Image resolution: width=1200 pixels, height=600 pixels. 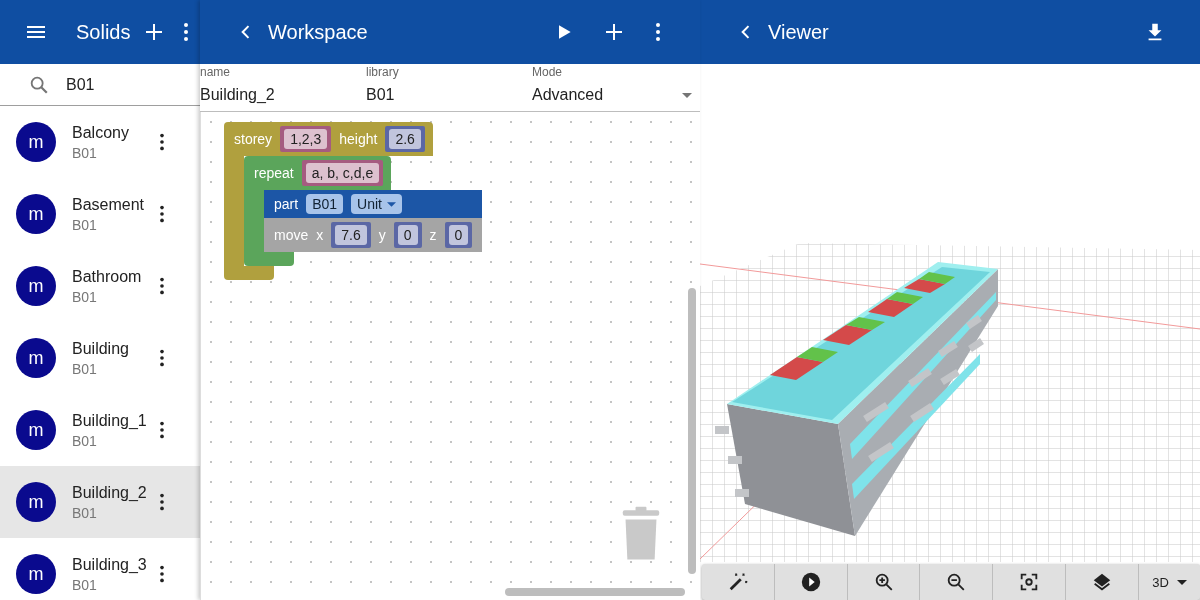 I want to click on list-item: m Building_3 B01, so click(x=100, y=569).